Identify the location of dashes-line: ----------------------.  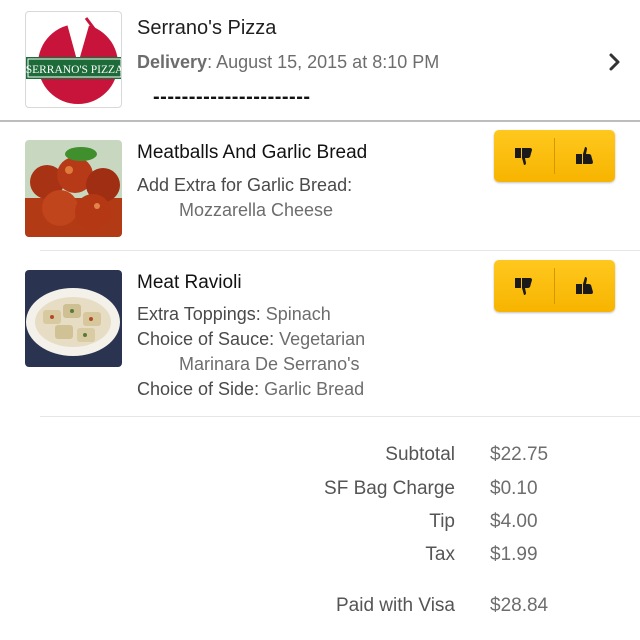
(232, 97).